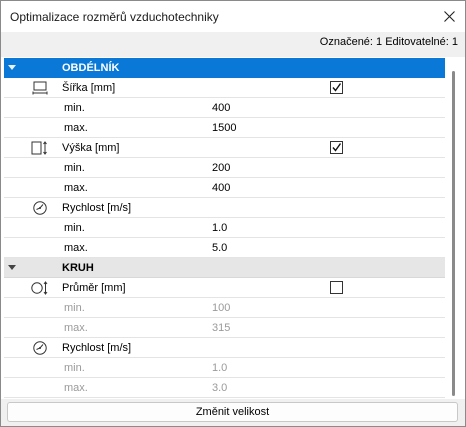 The width and height of the screenshot is (466, 427). I want to click on vertical-scrollbar, so click(453, 233).